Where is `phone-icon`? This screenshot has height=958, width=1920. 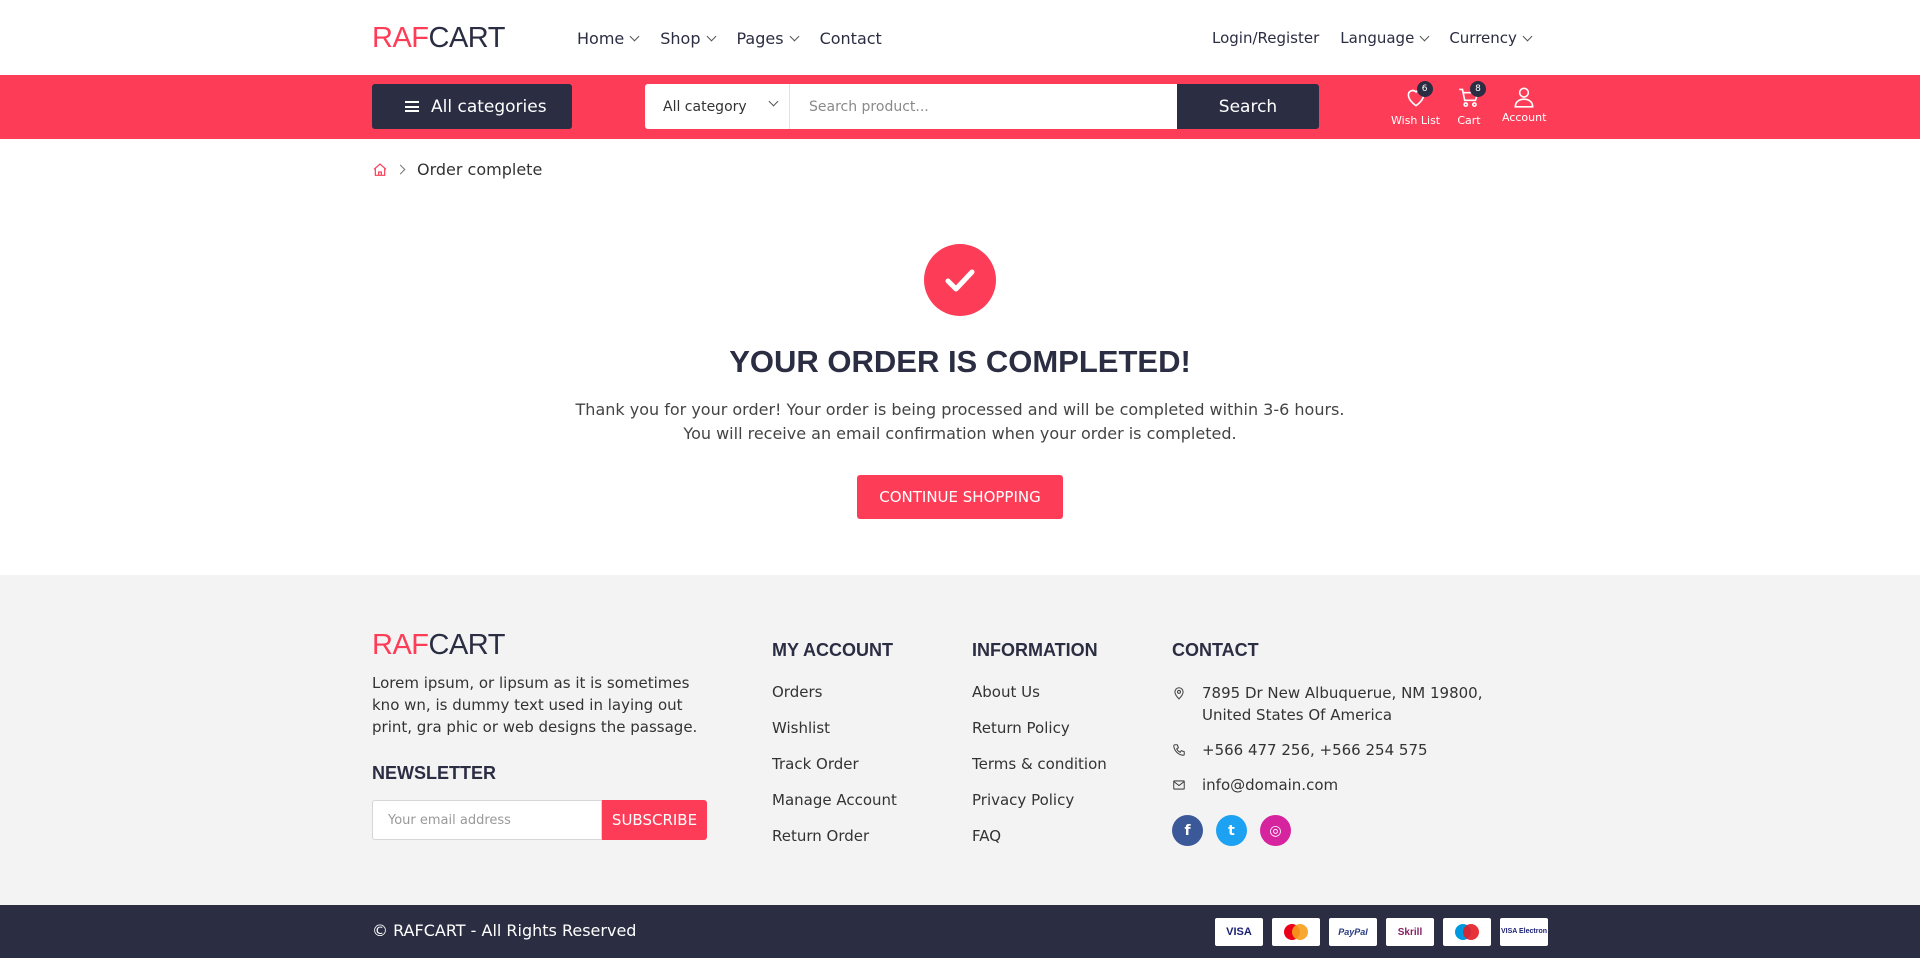 phone-icon is located at coordinates (1179, 750).